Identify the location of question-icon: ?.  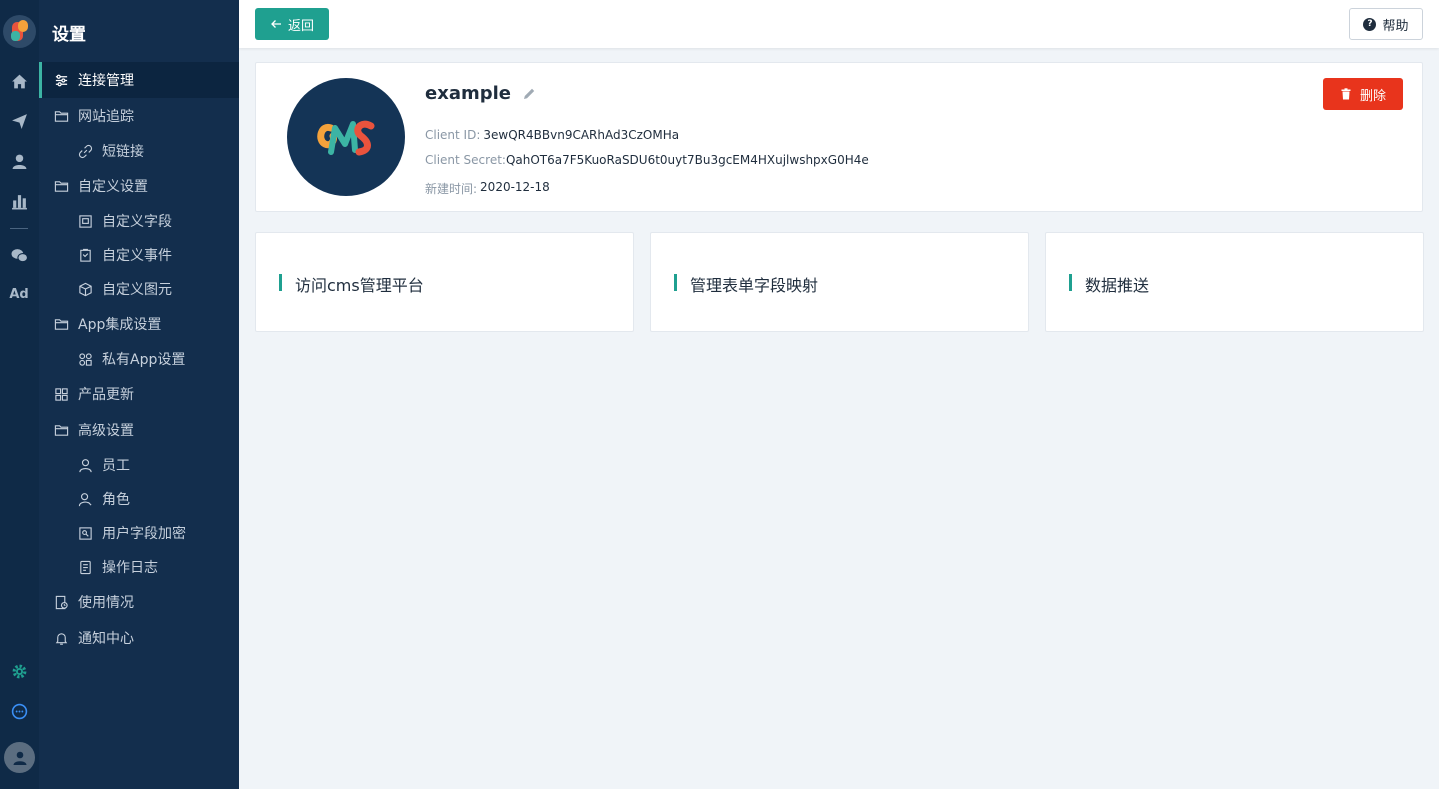
(1370, 24).